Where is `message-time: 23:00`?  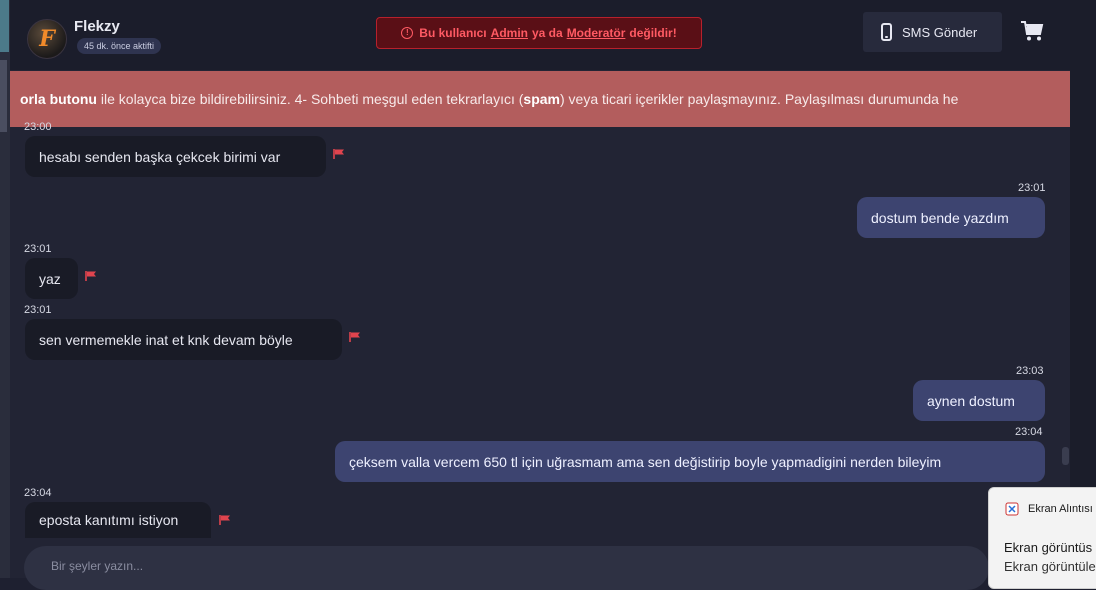 message-time: 23:00 is located at coordinates (38, 127).